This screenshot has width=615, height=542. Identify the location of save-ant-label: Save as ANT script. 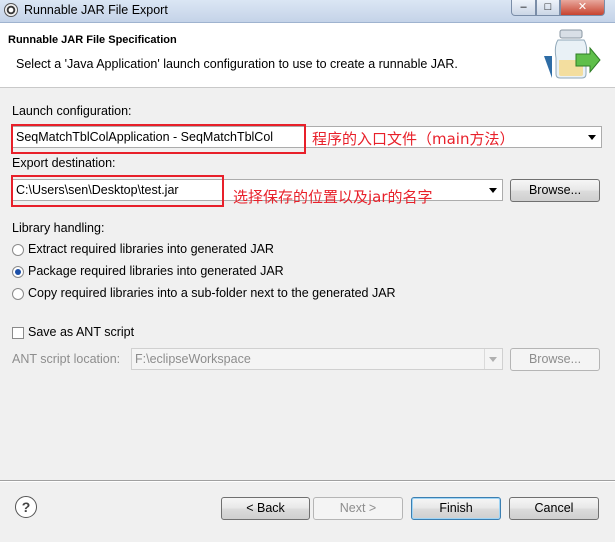
(81, 332).